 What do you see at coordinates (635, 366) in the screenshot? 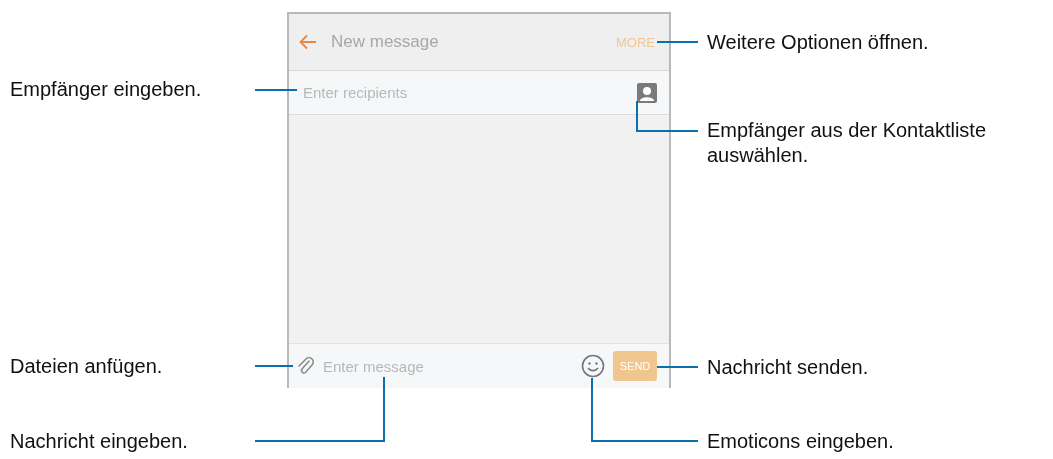
I see `send-button: SEND` at bounding box center [635, 366].